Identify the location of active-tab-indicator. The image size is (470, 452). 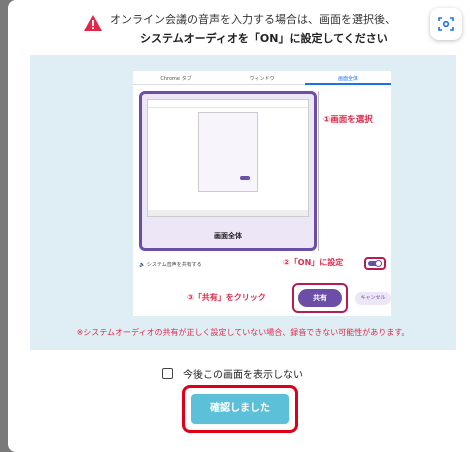
(348, 84).